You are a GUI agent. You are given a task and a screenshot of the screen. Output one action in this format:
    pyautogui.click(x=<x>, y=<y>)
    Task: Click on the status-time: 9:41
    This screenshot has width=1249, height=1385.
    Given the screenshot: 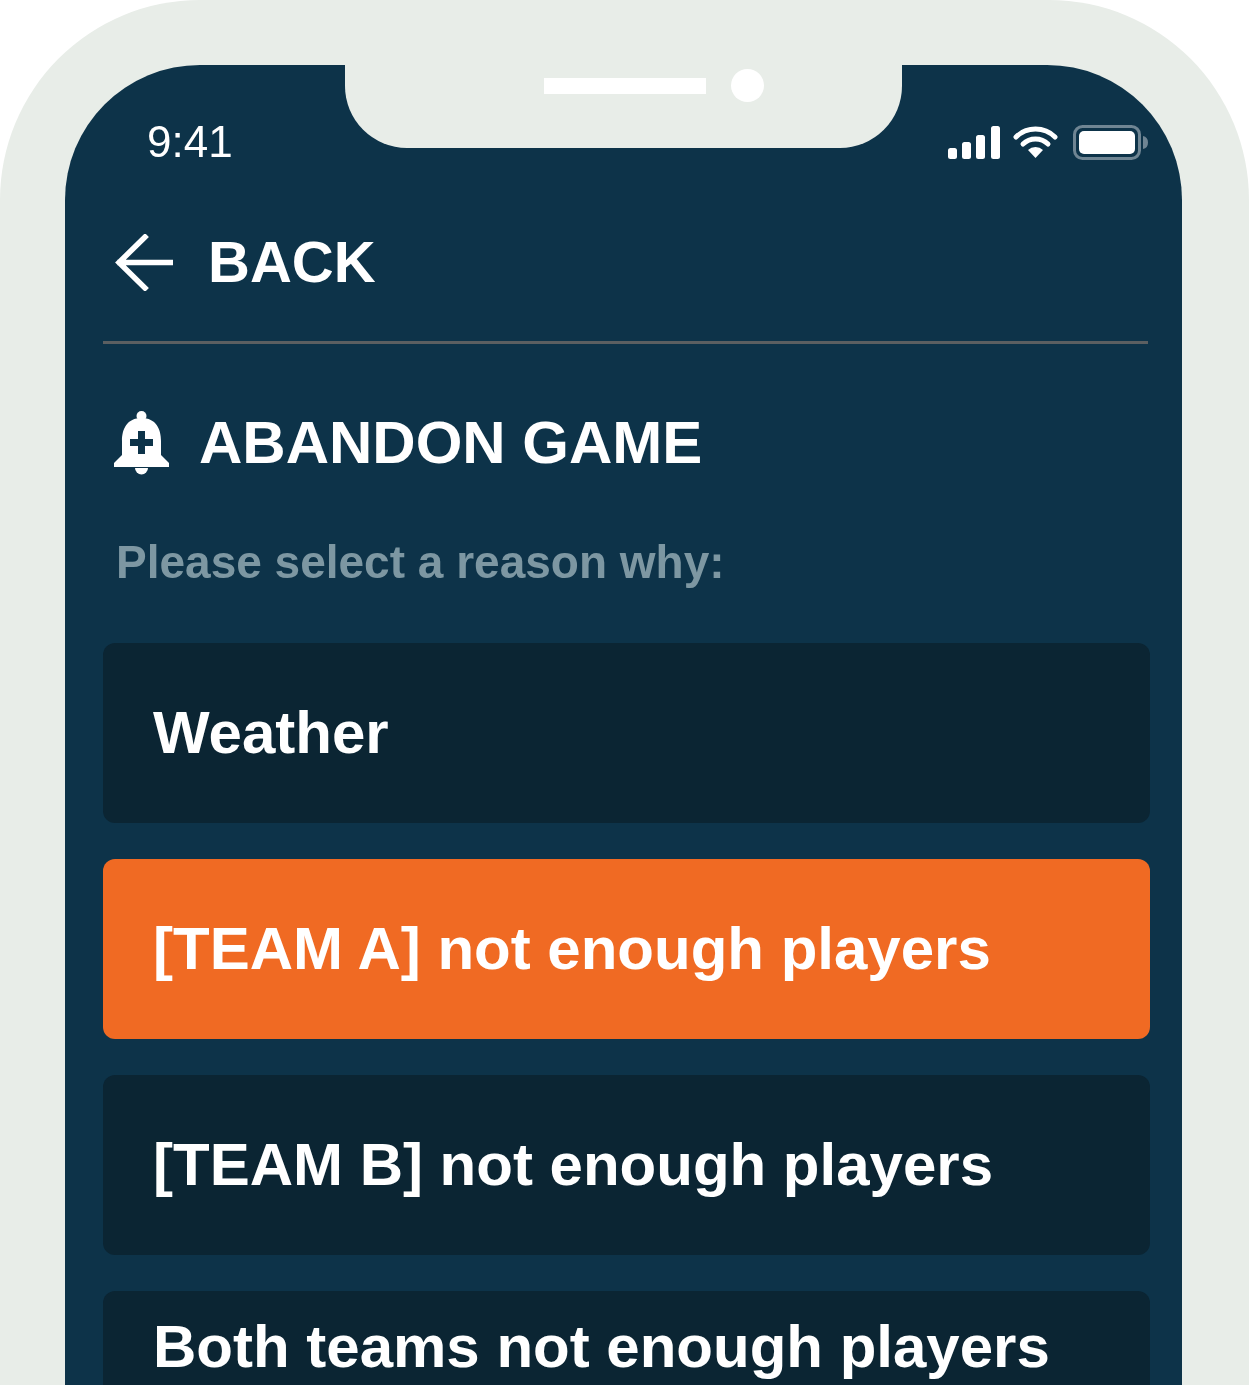 What is the action you would take?
    pyautogui.click(x=190, y=142)
    